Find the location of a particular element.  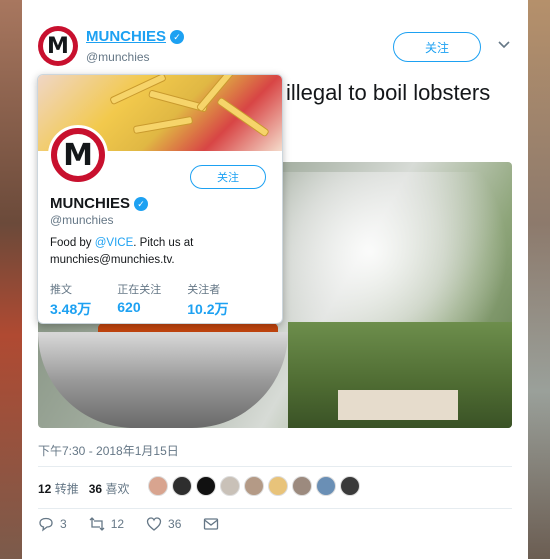

engagement-stats: 12 转推 36 喜欢 is located at coordinates (83, 488).